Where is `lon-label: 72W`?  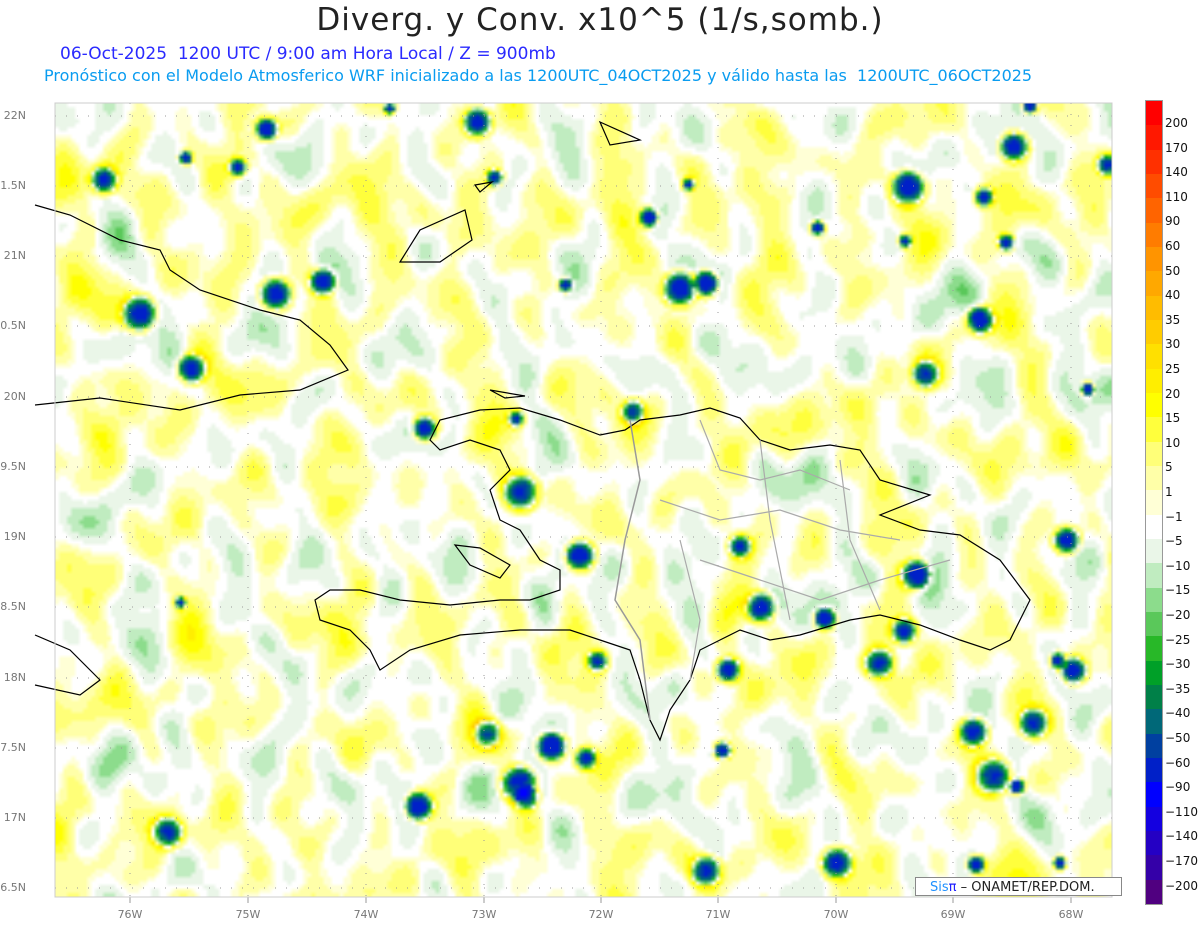
lon-label: 72W is located at coordinates (601, 914).